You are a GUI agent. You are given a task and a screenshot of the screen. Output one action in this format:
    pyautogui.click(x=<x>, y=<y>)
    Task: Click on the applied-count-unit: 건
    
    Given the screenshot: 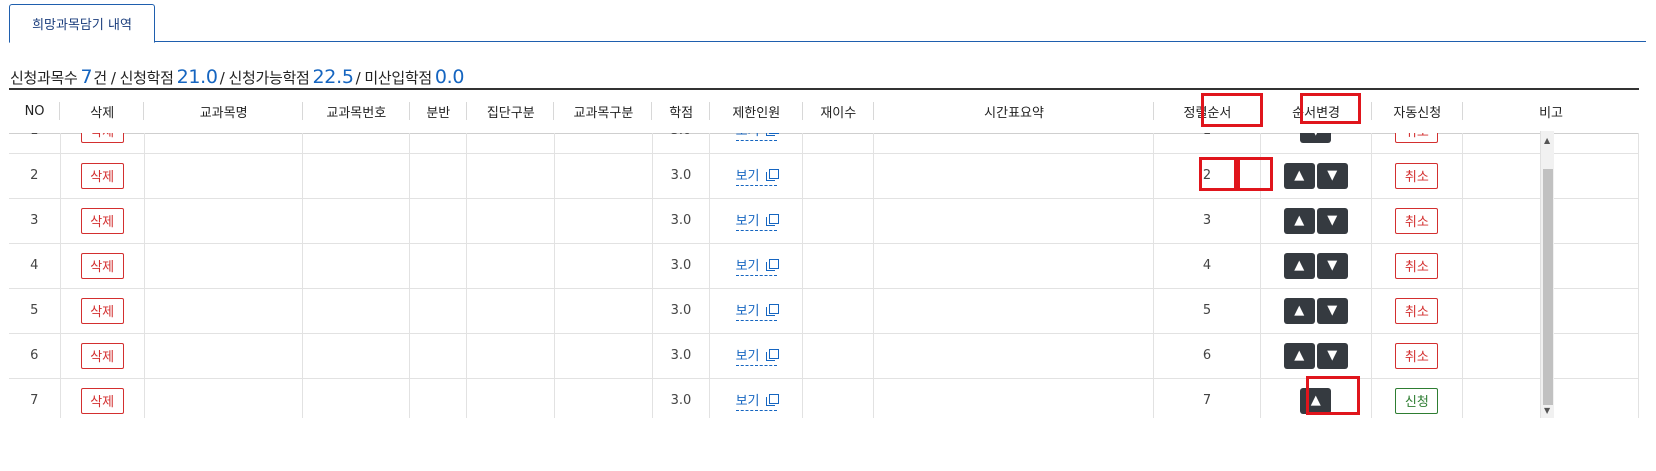 What is the action you would take?
    pyautogui.click(x=100, y=78)
    